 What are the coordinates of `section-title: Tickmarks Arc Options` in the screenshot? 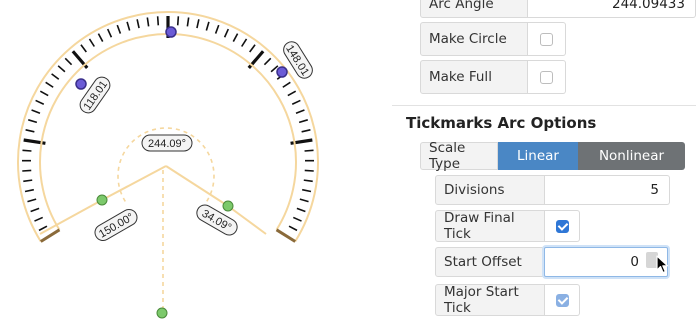 It's located at (501, 123).